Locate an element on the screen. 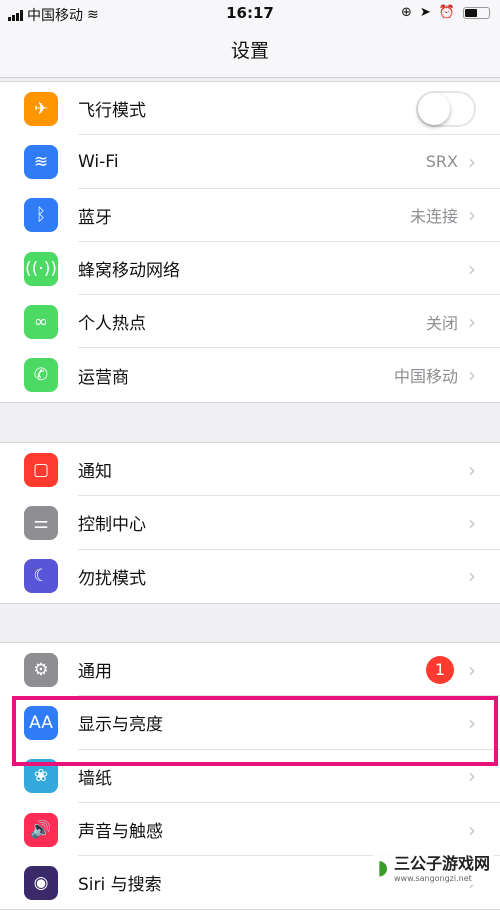 This screenshot has height=910, width=500. status-bar: 中国移动 ≋ 16:17 ⊕ ➤ ⏰ is located at coordinates (250, 14).